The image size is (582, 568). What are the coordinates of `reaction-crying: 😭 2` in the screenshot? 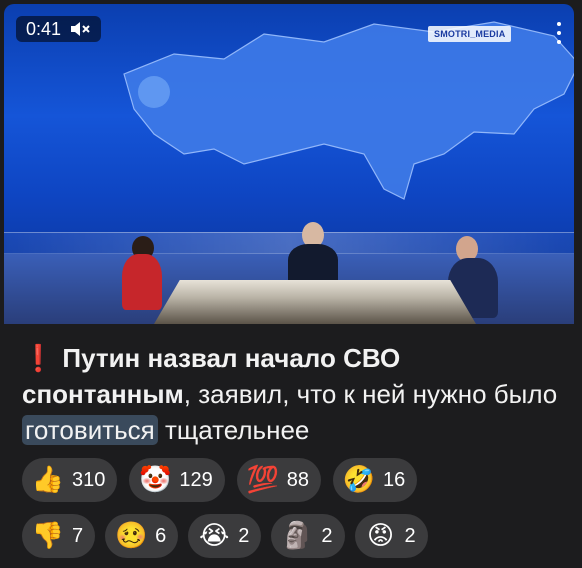 It's located at (225, 536).